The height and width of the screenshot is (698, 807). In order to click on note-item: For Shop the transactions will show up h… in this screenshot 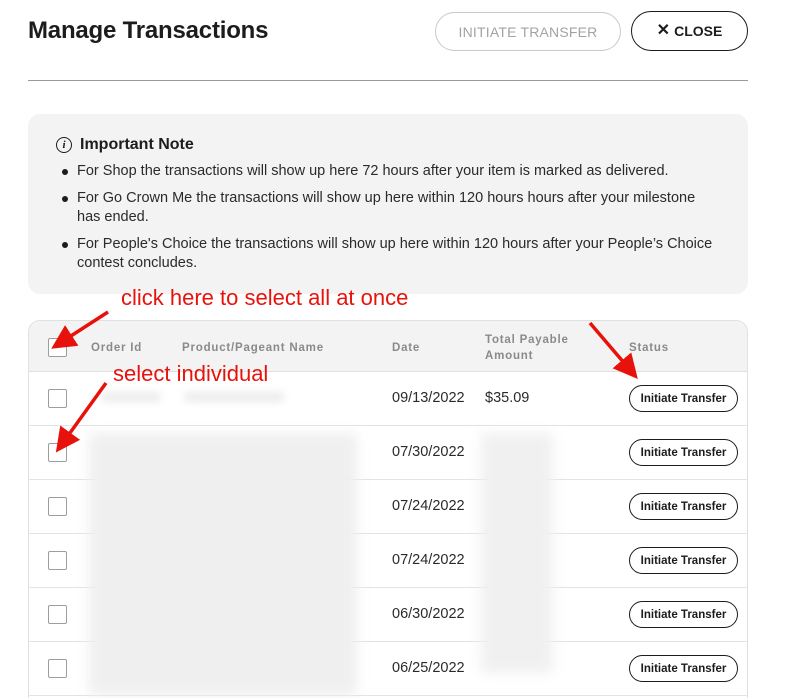, I will do `click(392, 171)`.